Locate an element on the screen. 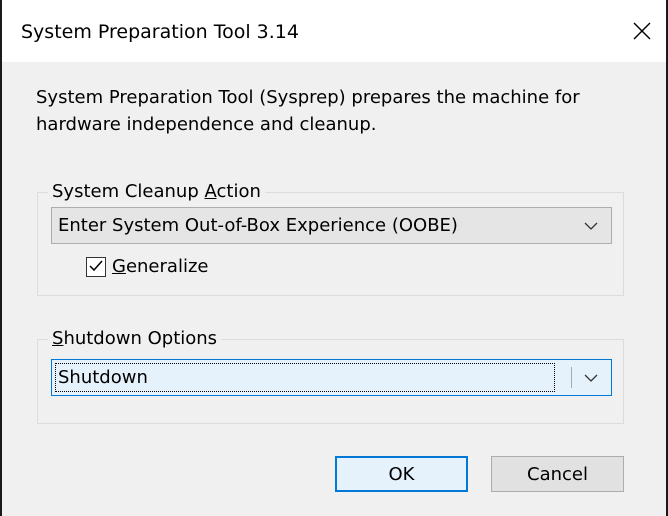 The height and width of the screenshot is (516, 668). generalize-checkbox is located at coordinates (96, 267).